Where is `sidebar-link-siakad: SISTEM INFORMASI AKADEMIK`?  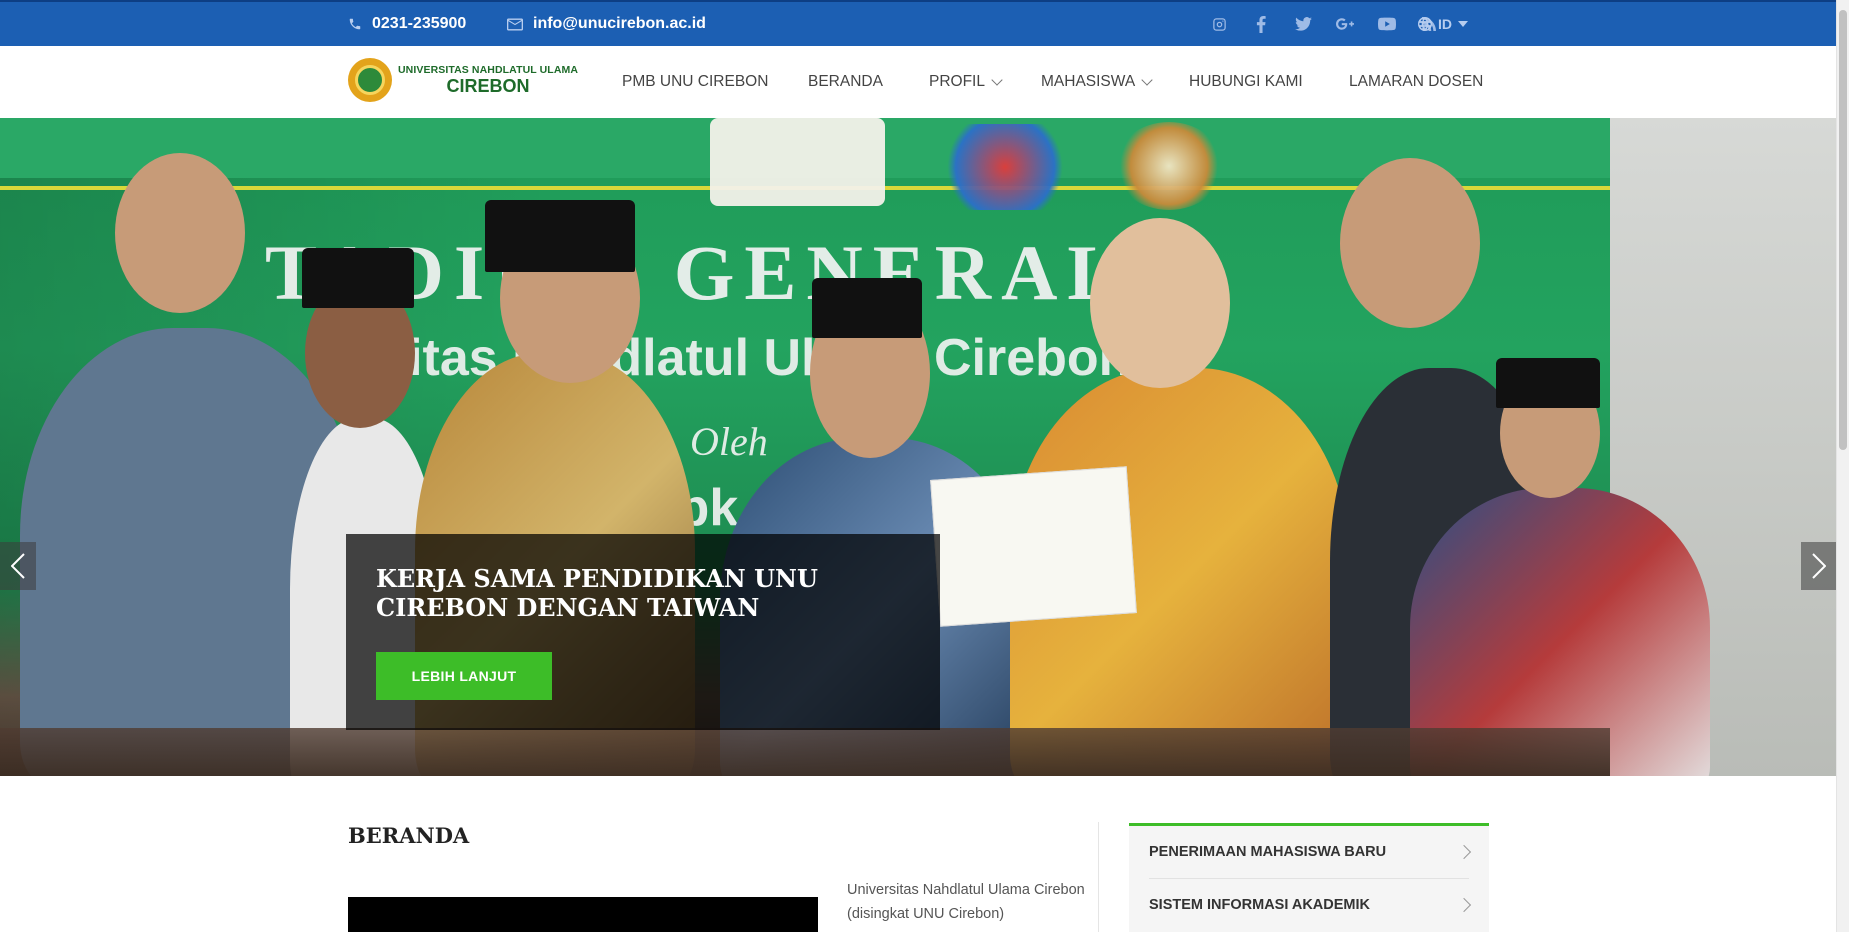 sidebar-link-siakad: SISTEM INFORMASI AKADEMIK is located at coordinates (1310, 905).